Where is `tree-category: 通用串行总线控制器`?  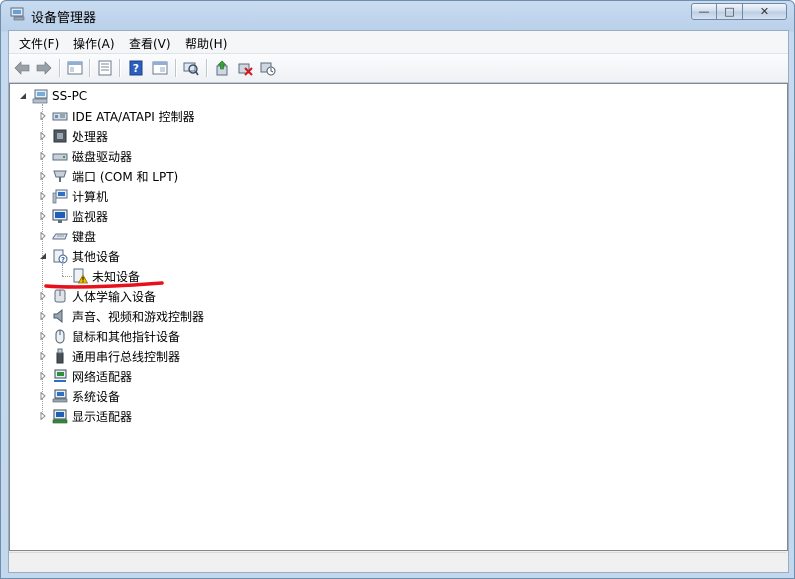
tree-category: 通用串行总线控制器 is located at coordinates (109, 356).